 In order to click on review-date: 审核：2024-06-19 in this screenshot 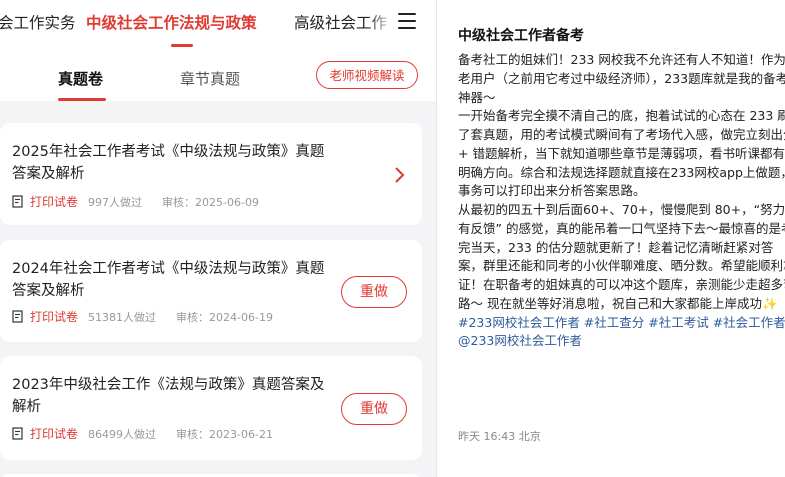, I will do `click(224, 317)`.